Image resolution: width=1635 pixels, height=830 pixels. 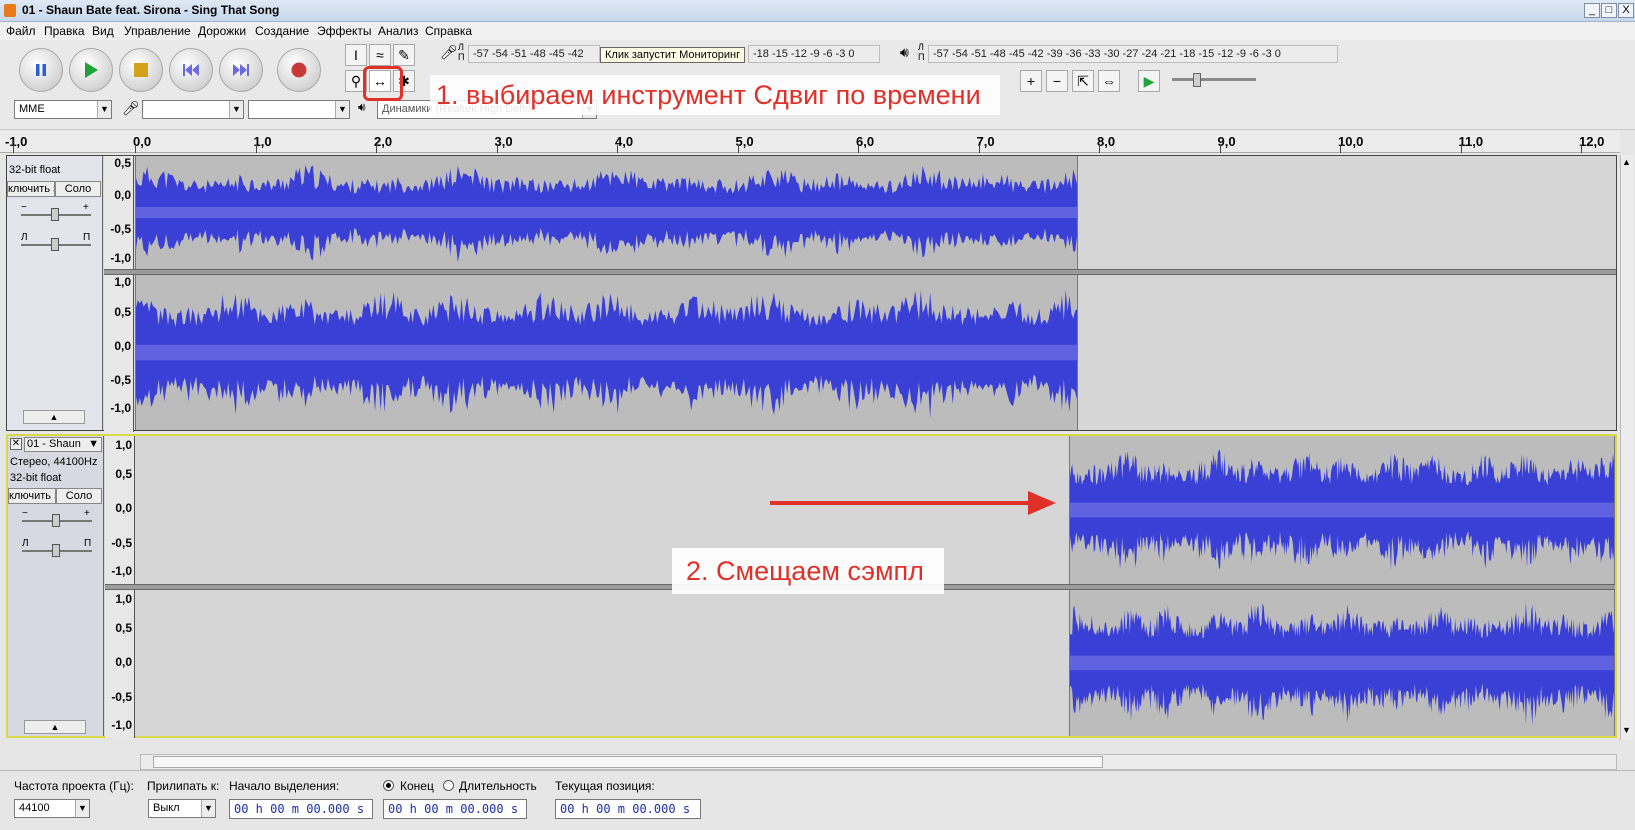 What do you see at coordinates (31, 189) in the screenshot?
I see `track-1-mute-button: ключить зву` at bounding box center [31, 189].